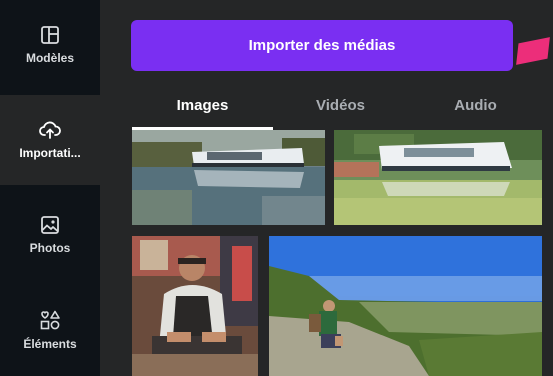 Image resolution: width=553 pixels, height=376 pixels. What do you see at coordinates (50, 45) in the screenshot?
I see `sidebar-item-templates: Modèles` at bounding box center [50, 45].